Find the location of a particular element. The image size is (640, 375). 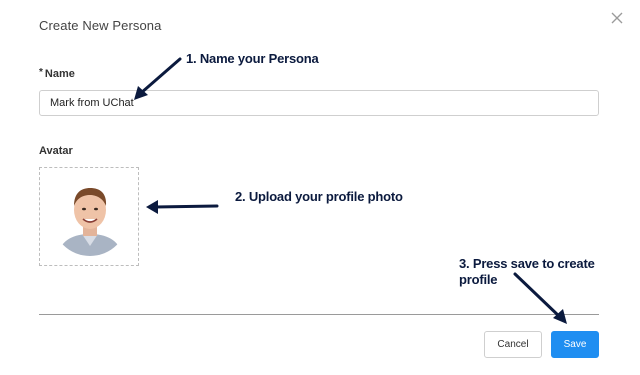

annotation-step-3: 3. Press save to create profile is located at coordinates (527, 271).